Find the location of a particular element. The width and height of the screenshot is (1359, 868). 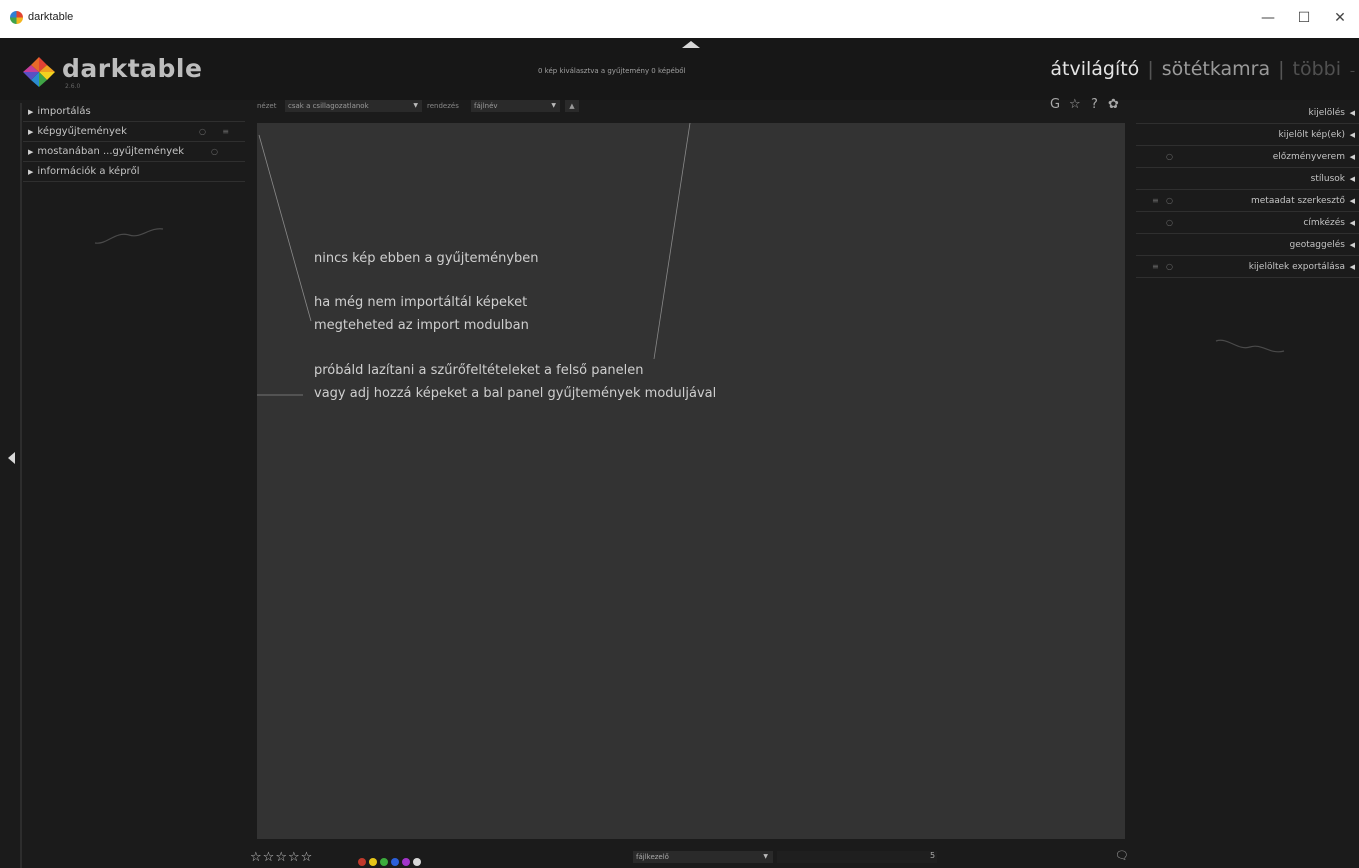

layout-value: fájlkezelő is located at coordinates (652, 857).